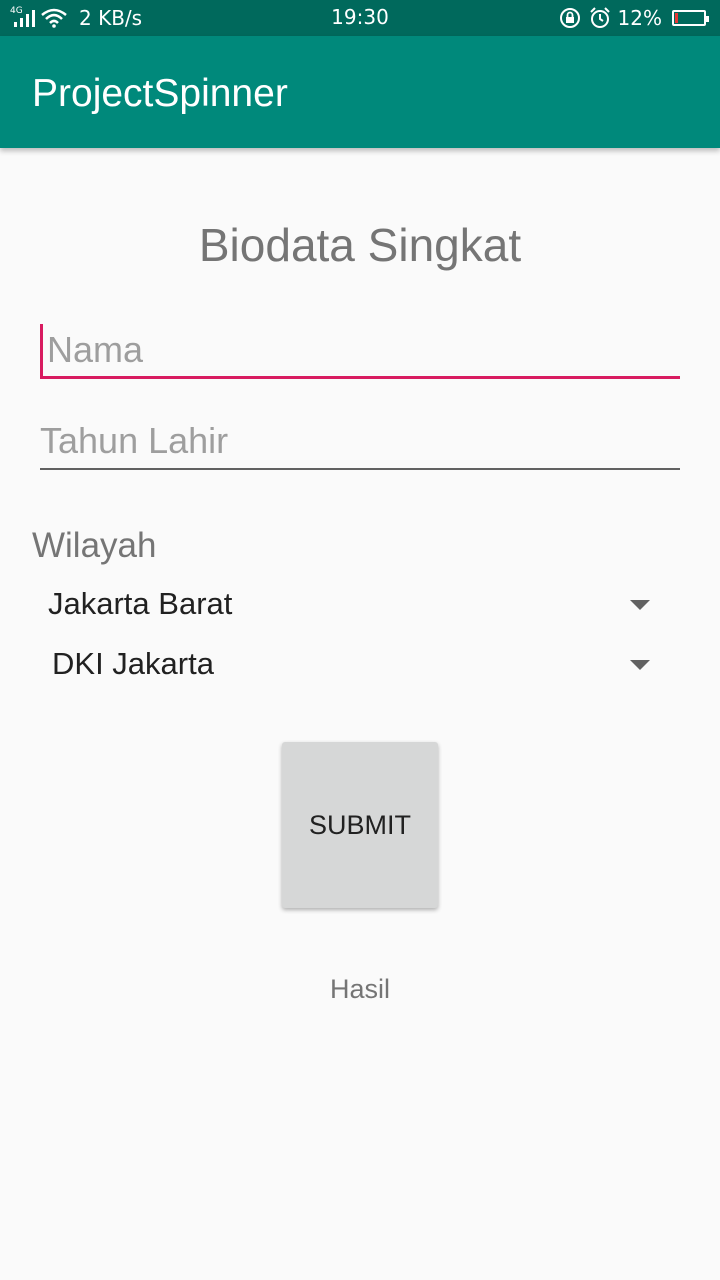 This screenshot has width=720, height=1280. I want to click on app-bar: ProjectSpinner, so click(360, 92).